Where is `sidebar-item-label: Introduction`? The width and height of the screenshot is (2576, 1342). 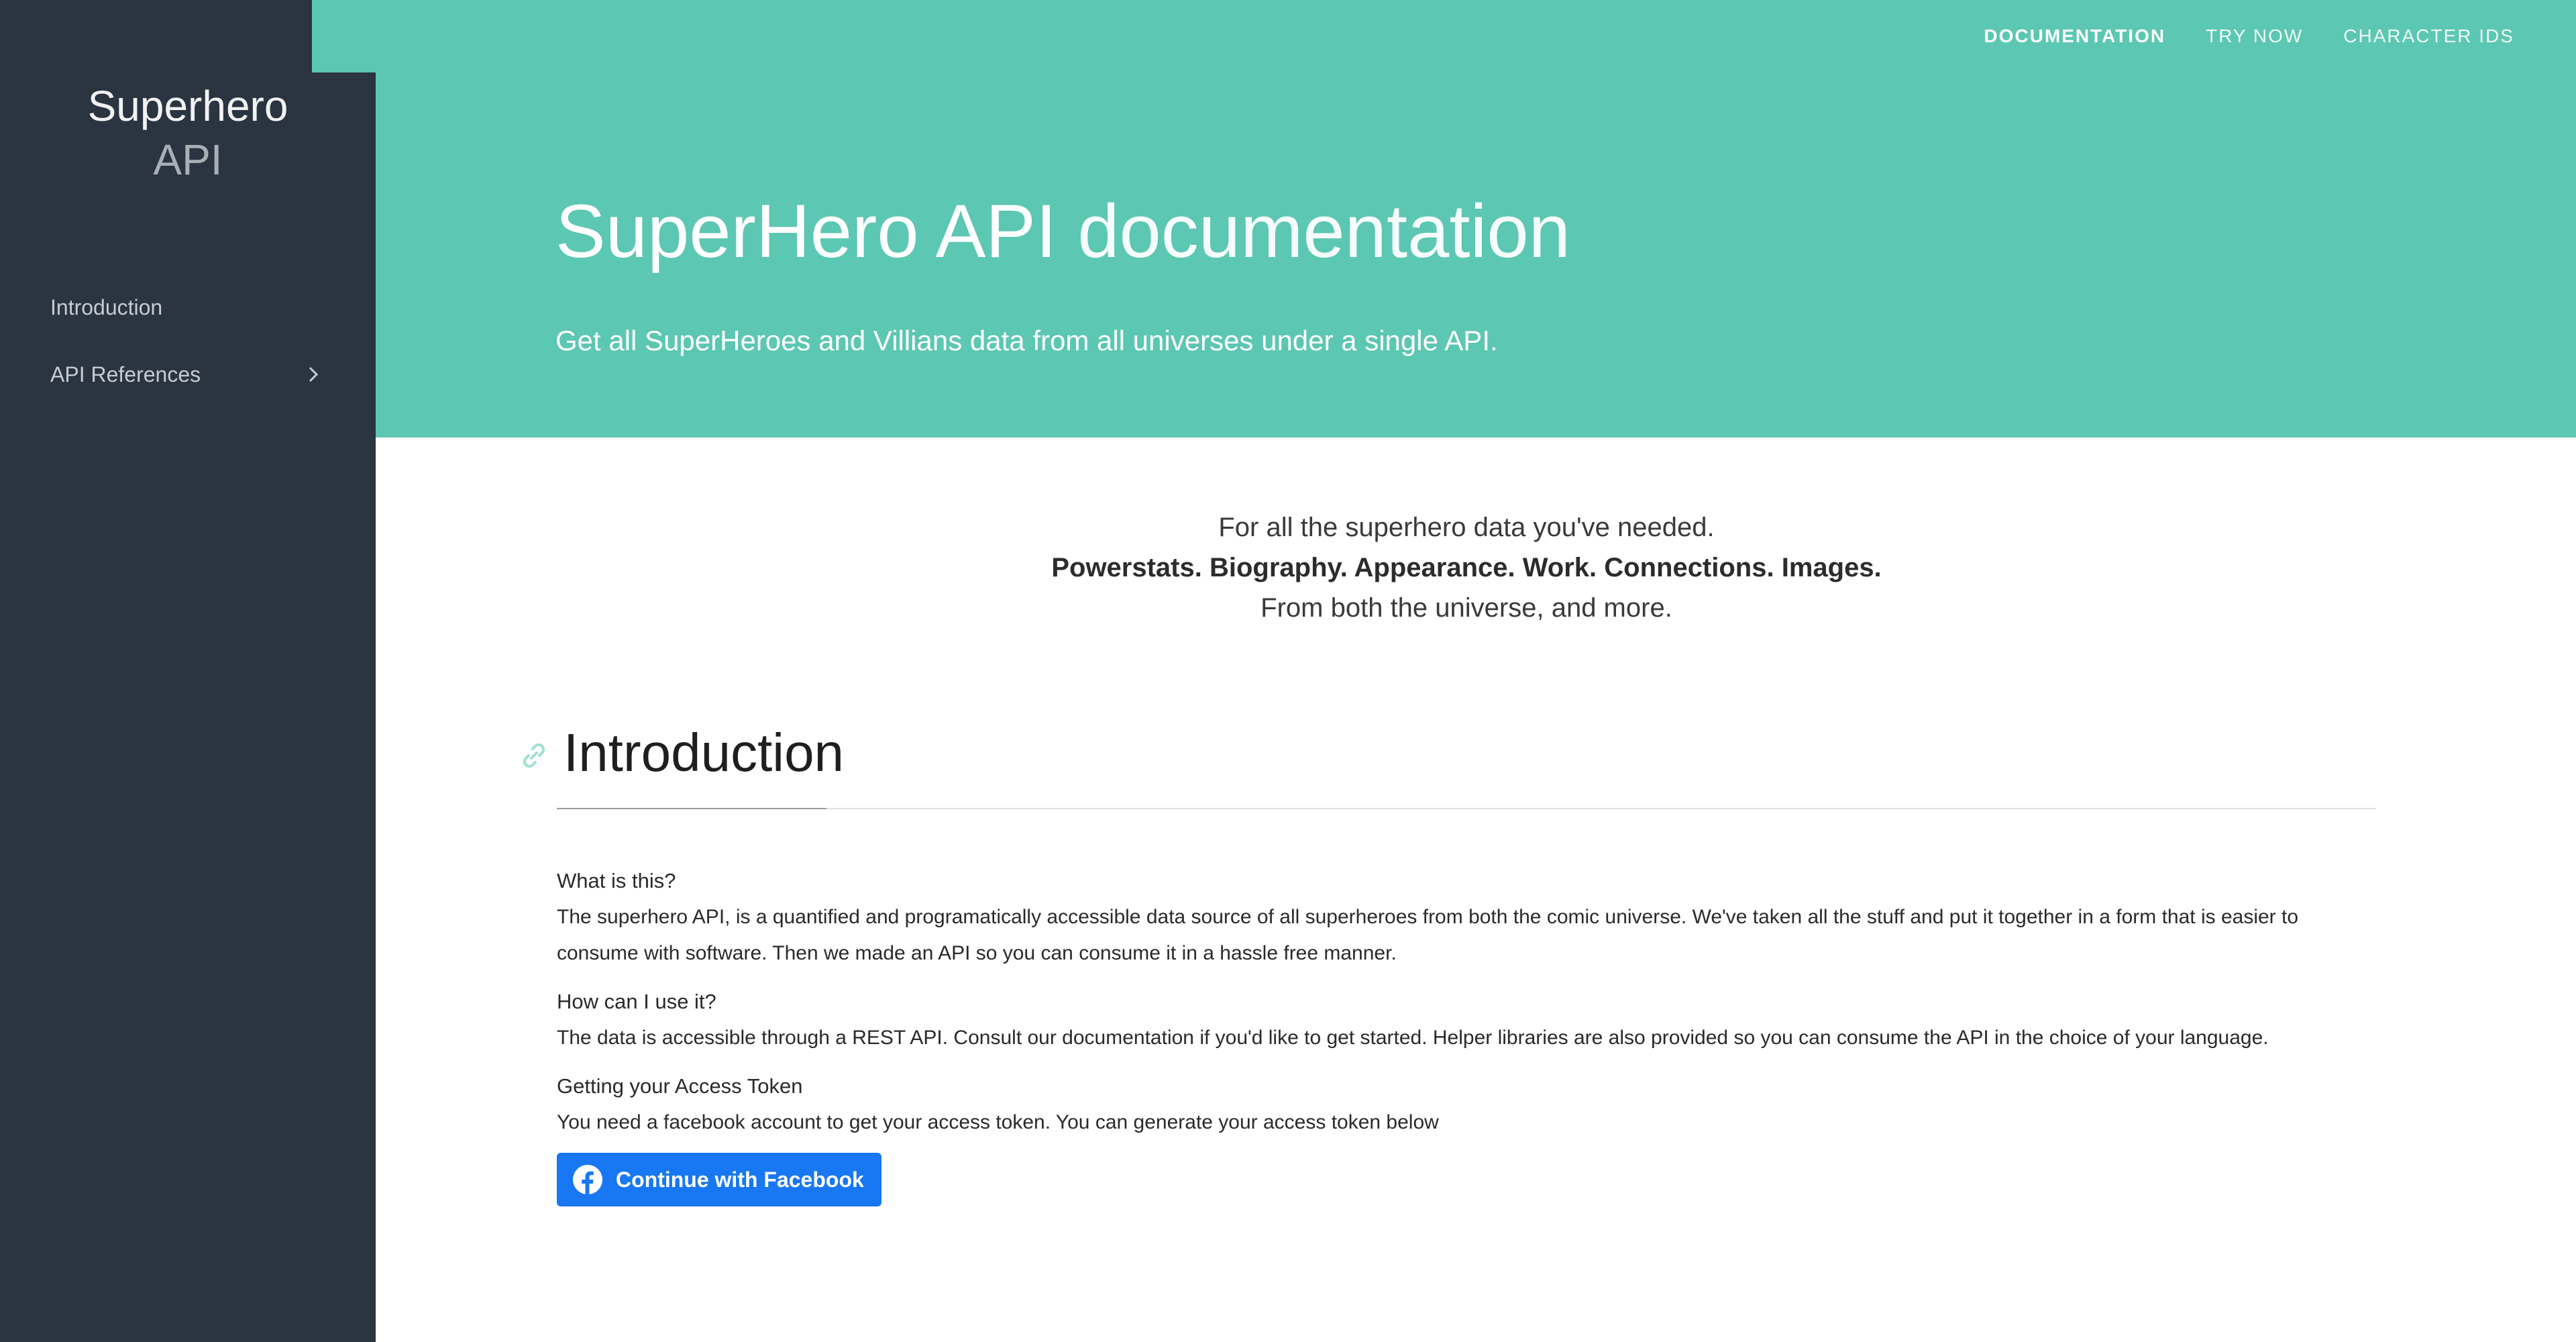 sidebar-item-label: Introduction is located at coordinates (106, 307).